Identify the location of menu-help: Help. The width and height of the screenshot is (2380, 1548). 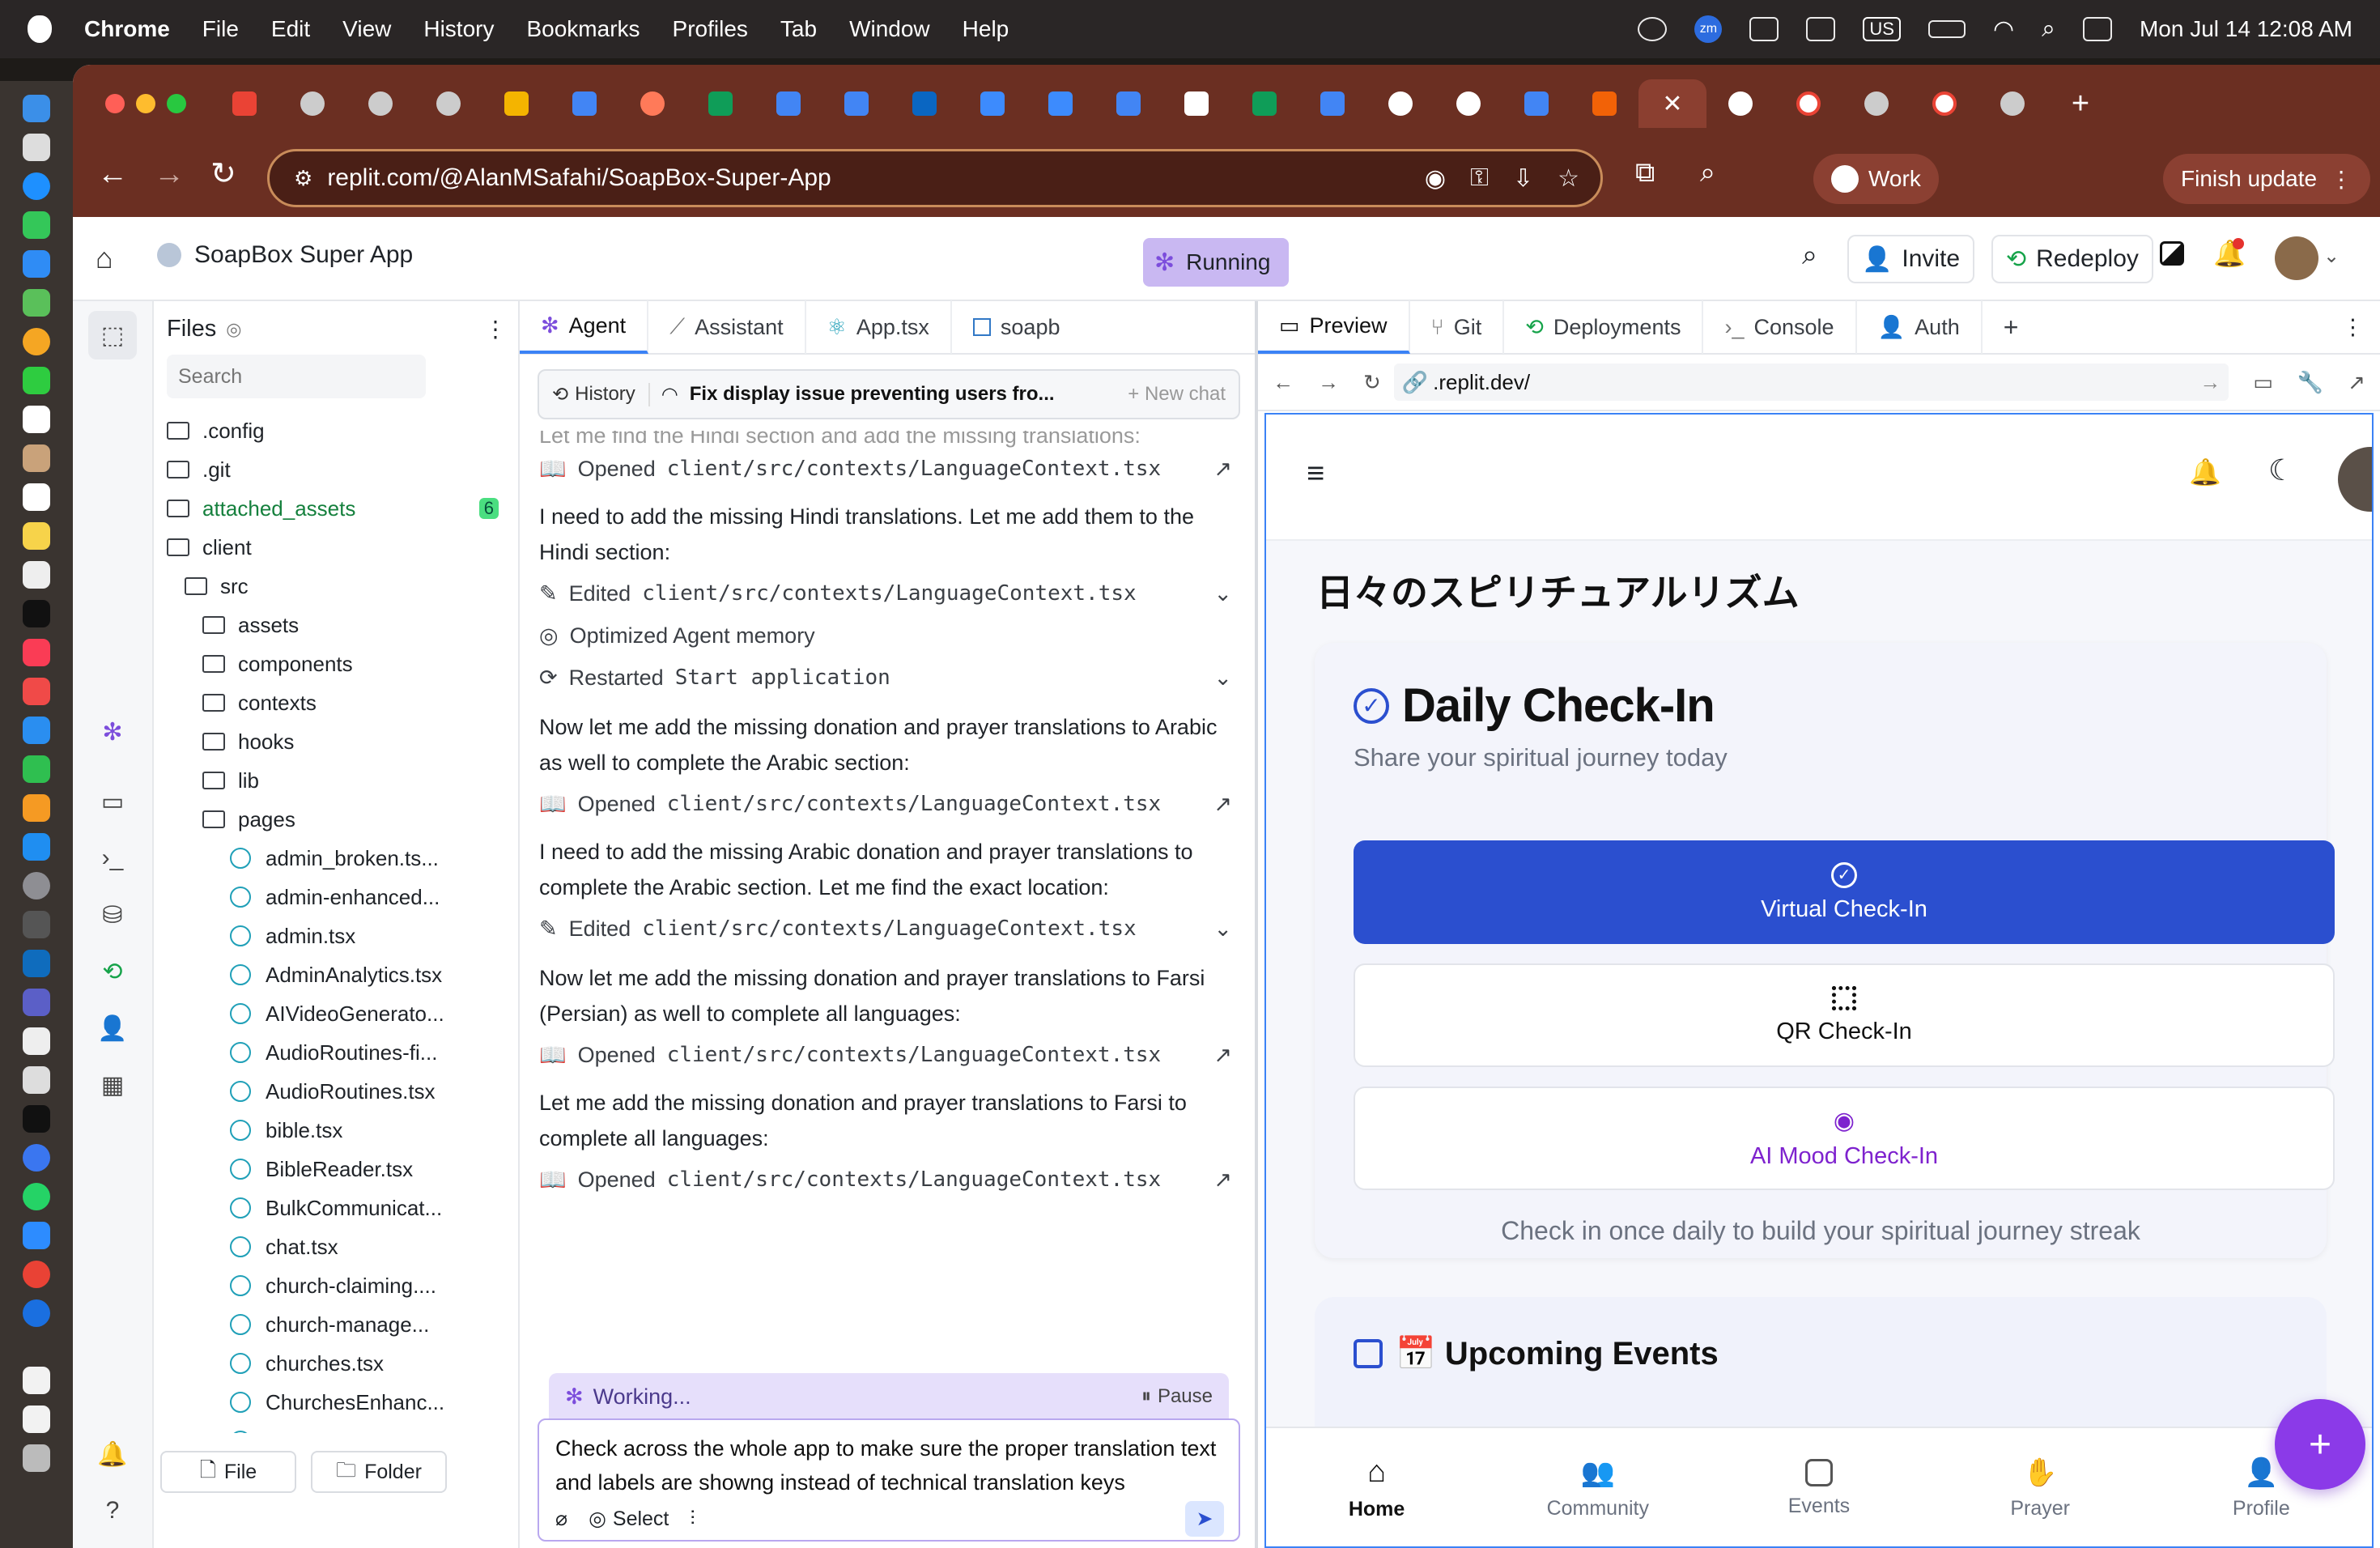
(986, 29).